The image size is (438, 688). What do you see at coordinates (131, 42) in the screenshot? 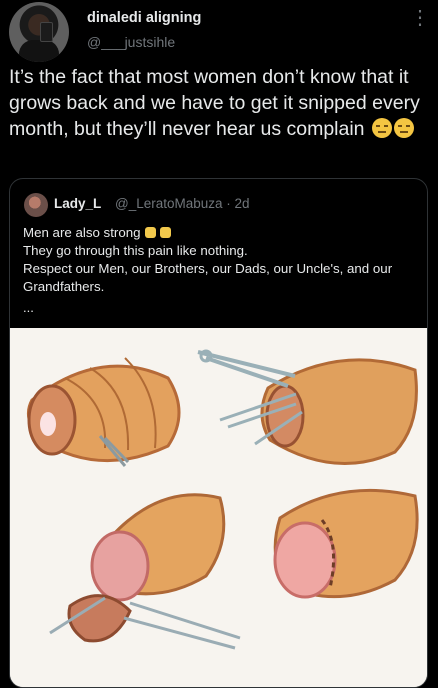
I see `author-handle: @___justsihle` at bounding box center [131, 42].